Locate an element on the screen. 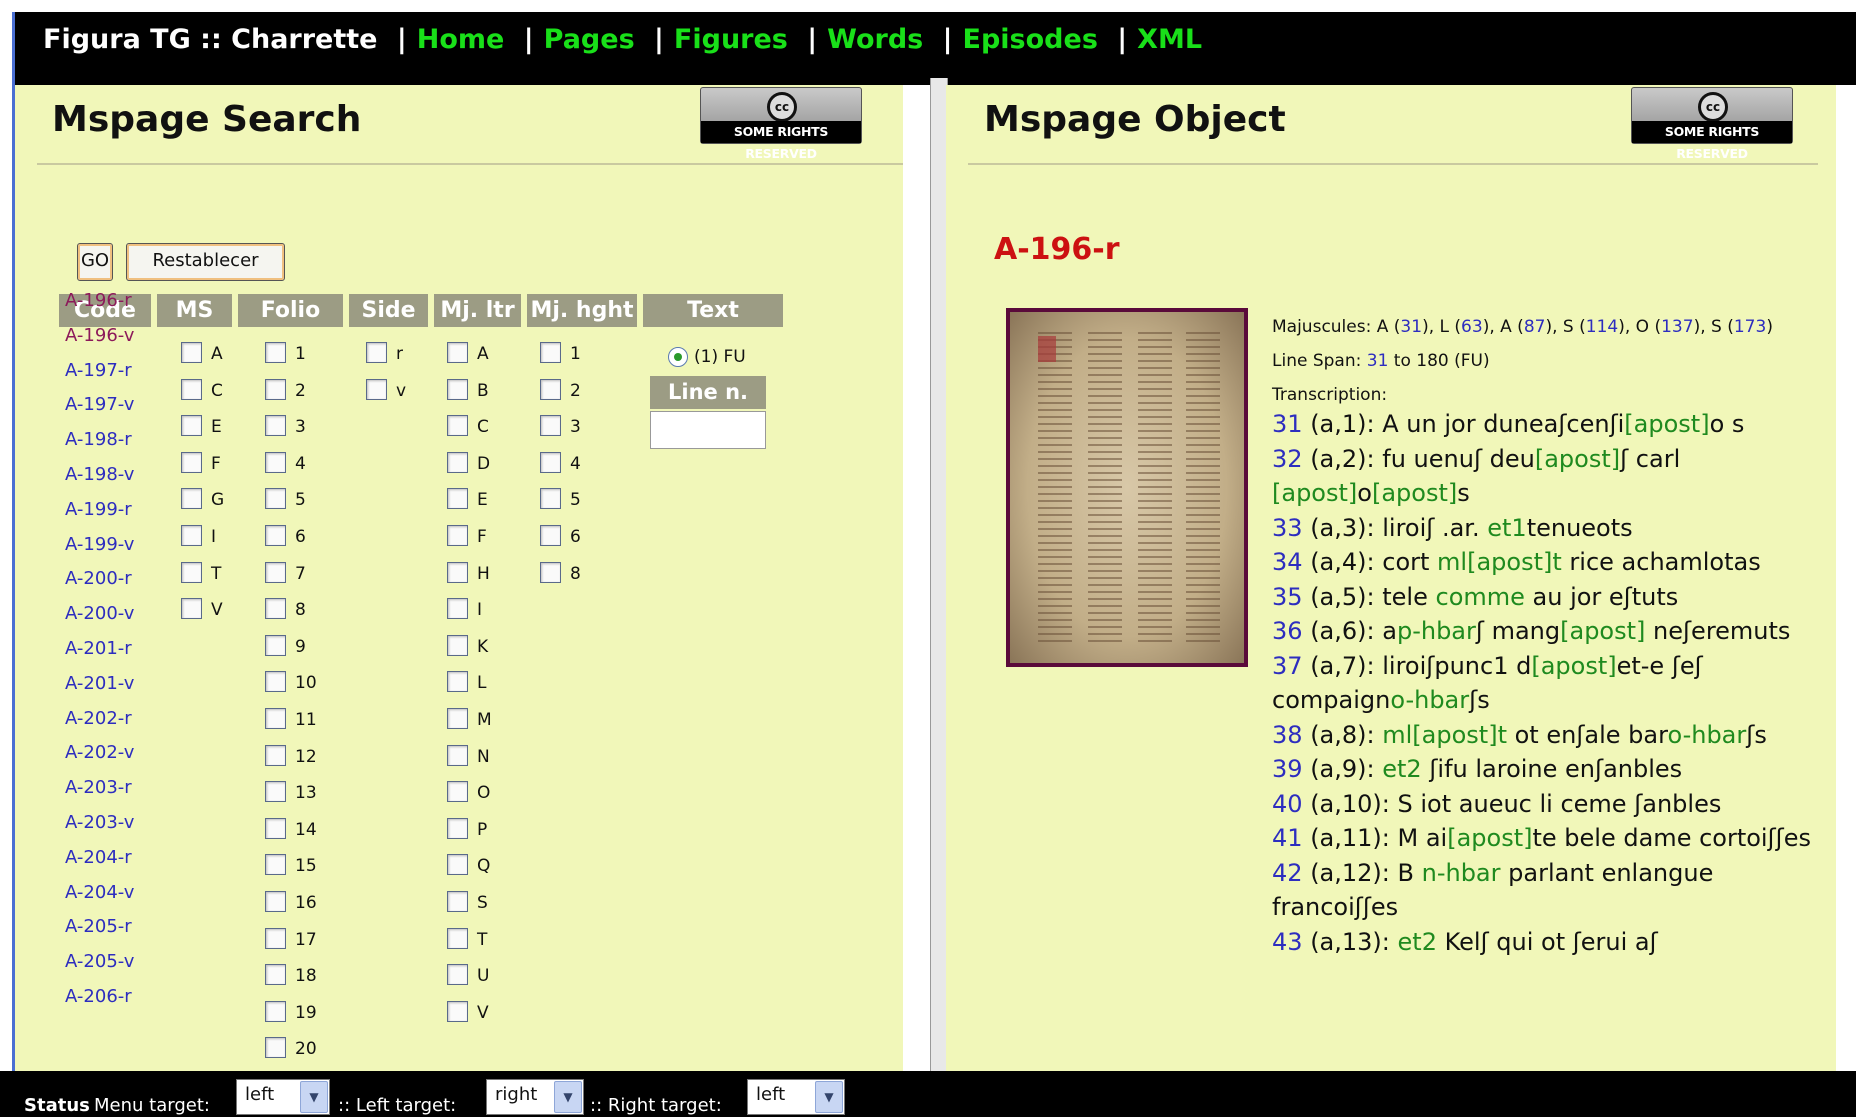 This screenshot has height=1117, width=1856. code-link: A-199-r is located at coordinates (98, 509).